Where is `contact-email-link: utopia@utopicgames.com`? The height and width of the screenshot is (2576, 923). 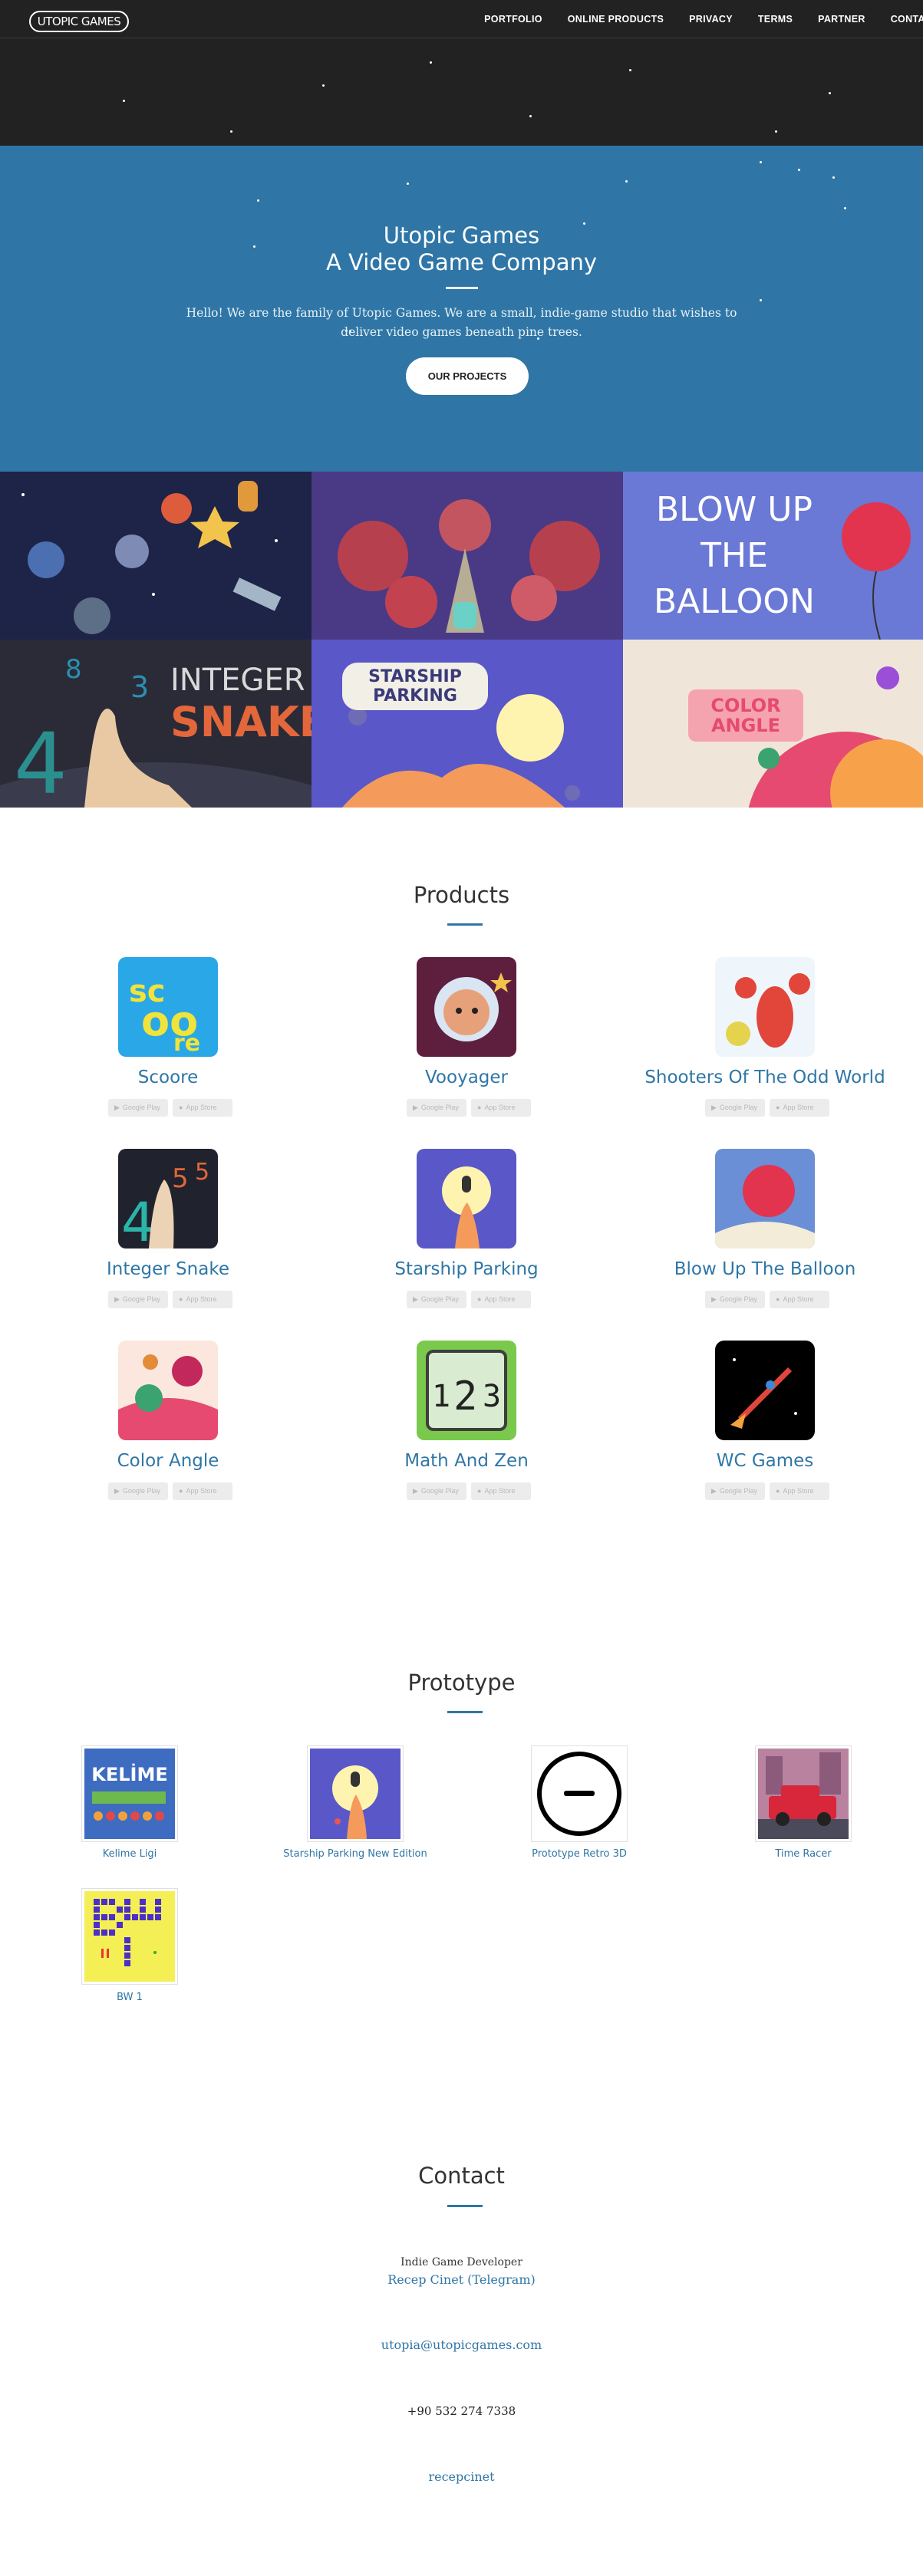
contact-email-link: utopia@utopicgames.com is located at coordinates (461, 2344).